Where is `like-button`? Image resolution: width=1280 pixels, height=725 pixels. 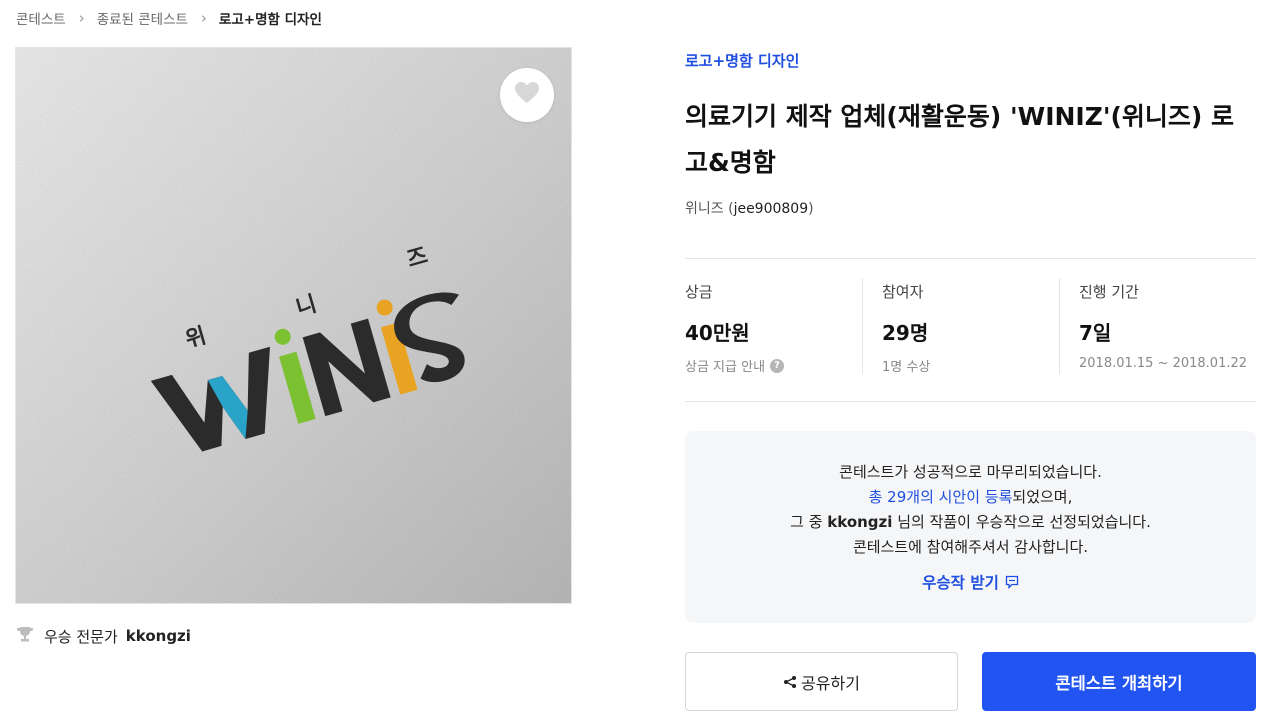 like-button is located at coordinates (527, 95).